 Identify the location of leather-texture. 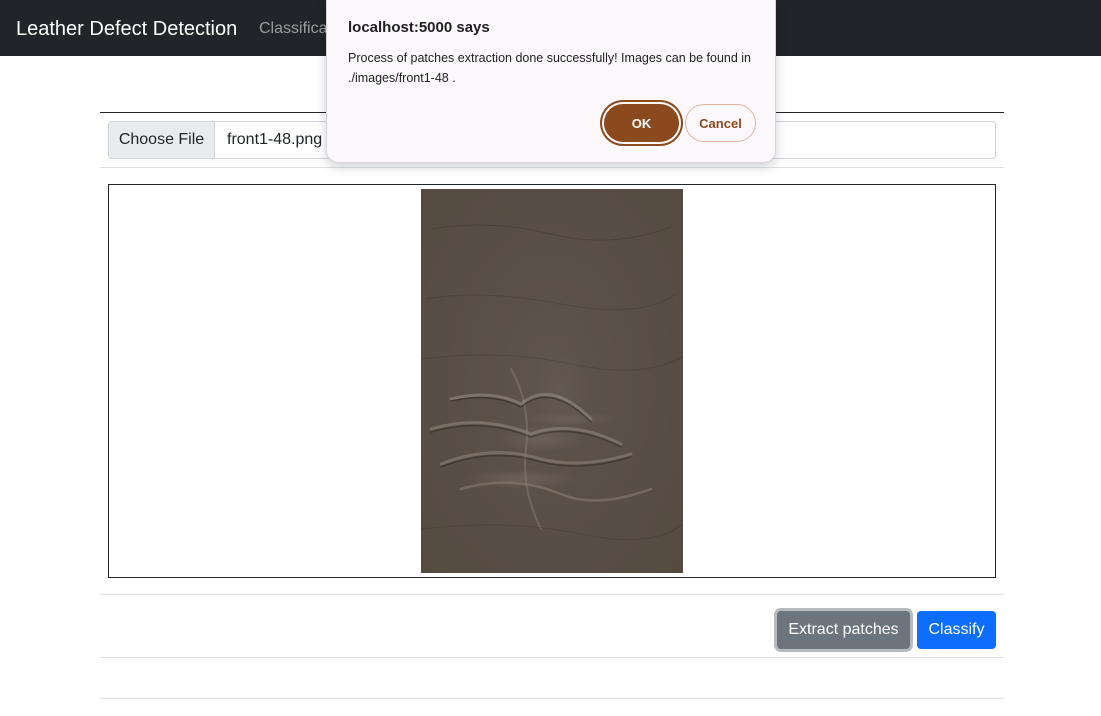
(552, 382).